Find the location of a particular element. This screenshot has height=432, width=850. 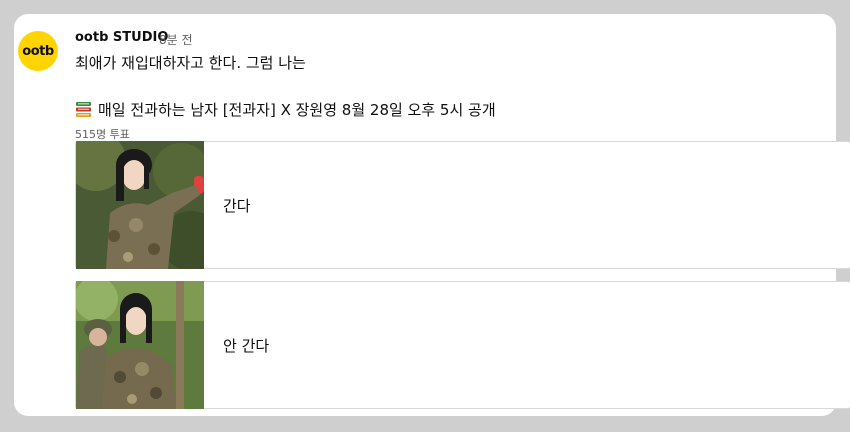

post-promo-line: 매일 전과하는 남자 [전과자] X 장원영 8월 28일 오후 5시 공개 is located at coordinates (285, 109).